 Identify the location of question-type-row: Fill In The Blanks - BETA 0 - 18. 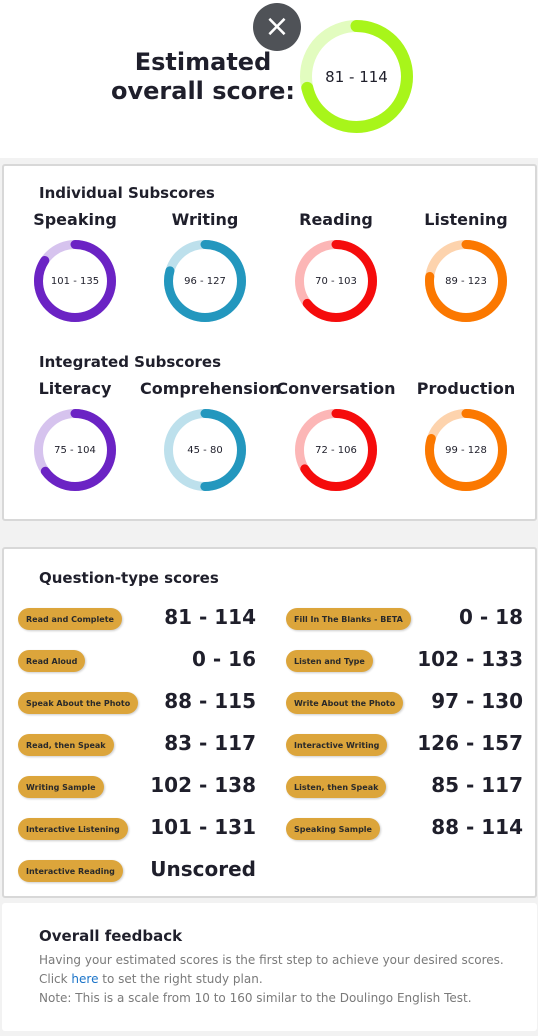
(404, 618).